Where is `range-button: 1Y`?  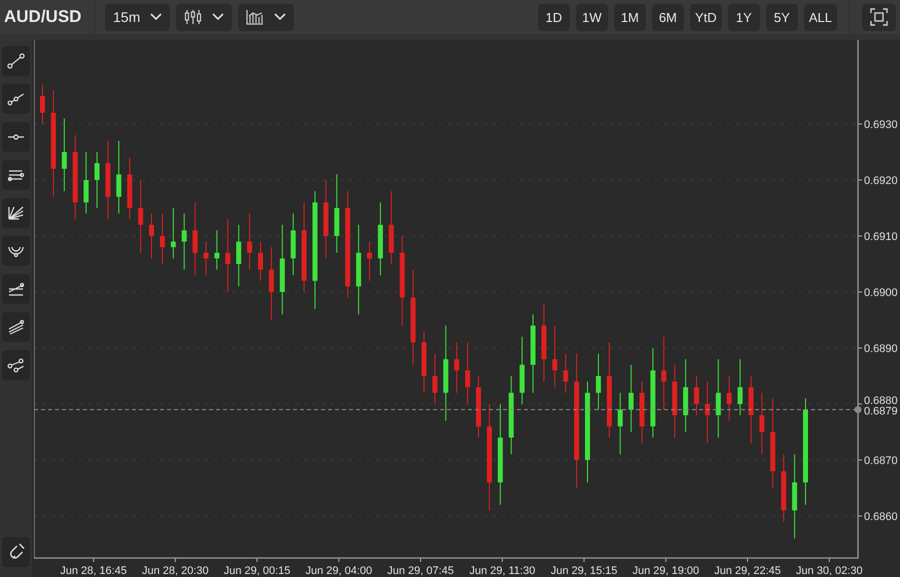 range-button: 1Y is located at coordinates (744, 17).